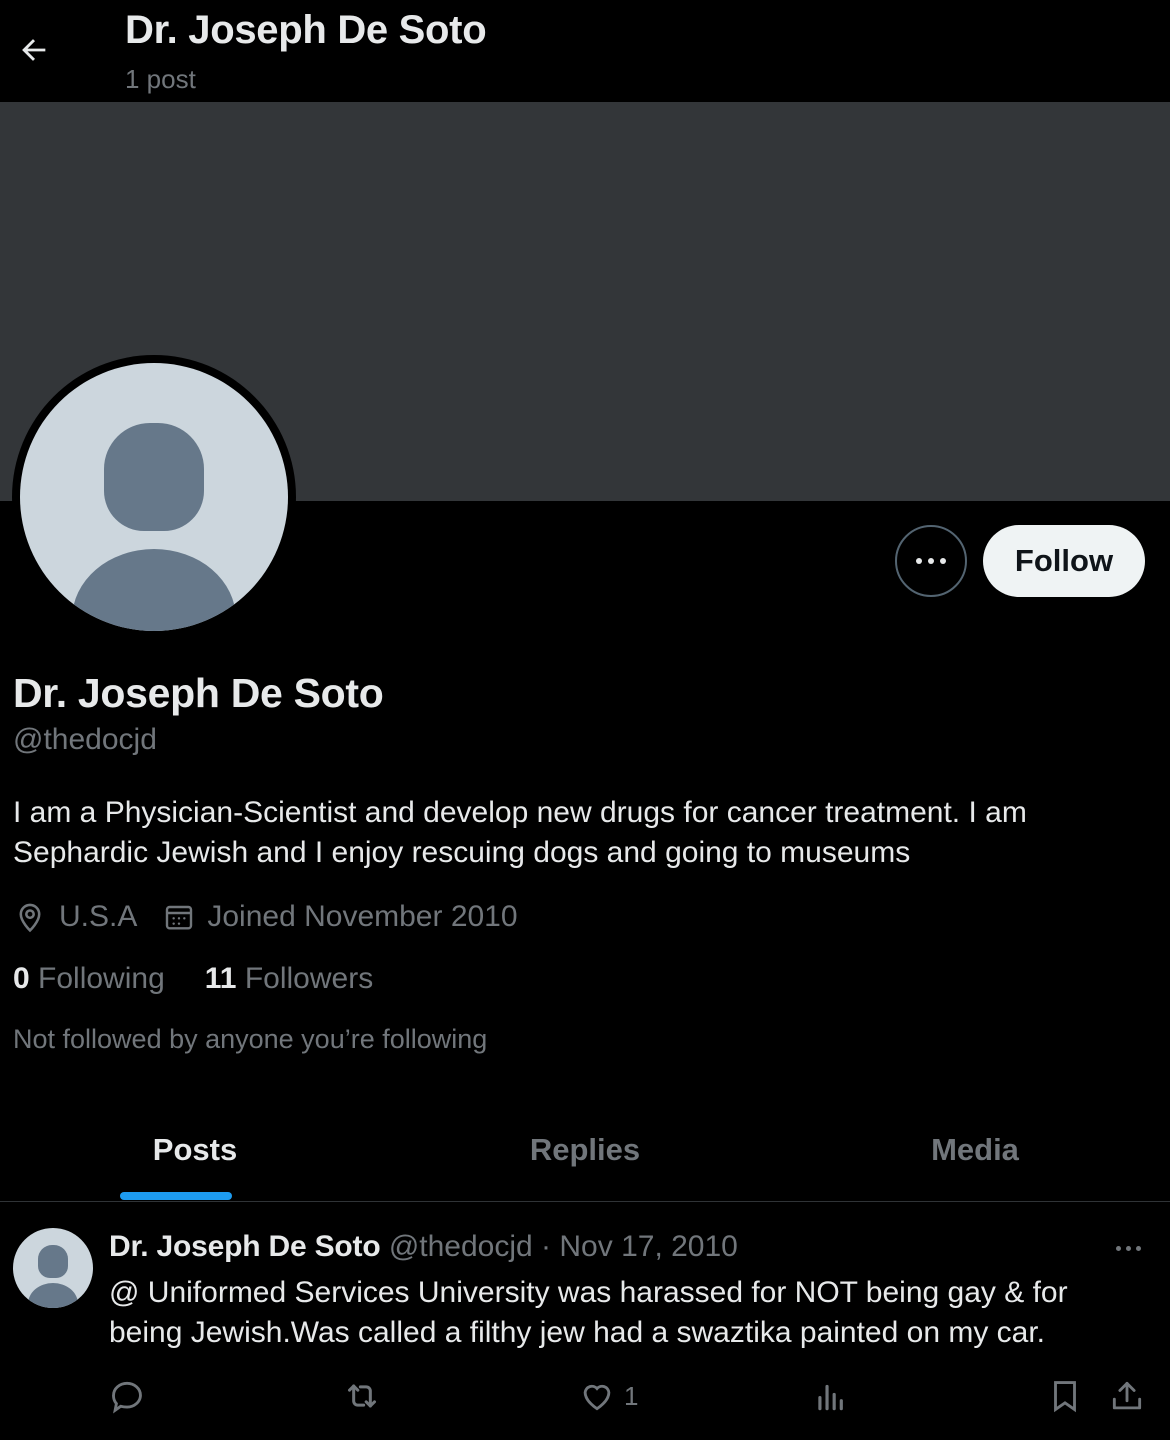 The width and height of the screenshot is (1170, 1440). What do you see at coordinates (195, 1155) in the screenshot?
I see `tab-posts: Posts` at bounding box center [195, 1155].